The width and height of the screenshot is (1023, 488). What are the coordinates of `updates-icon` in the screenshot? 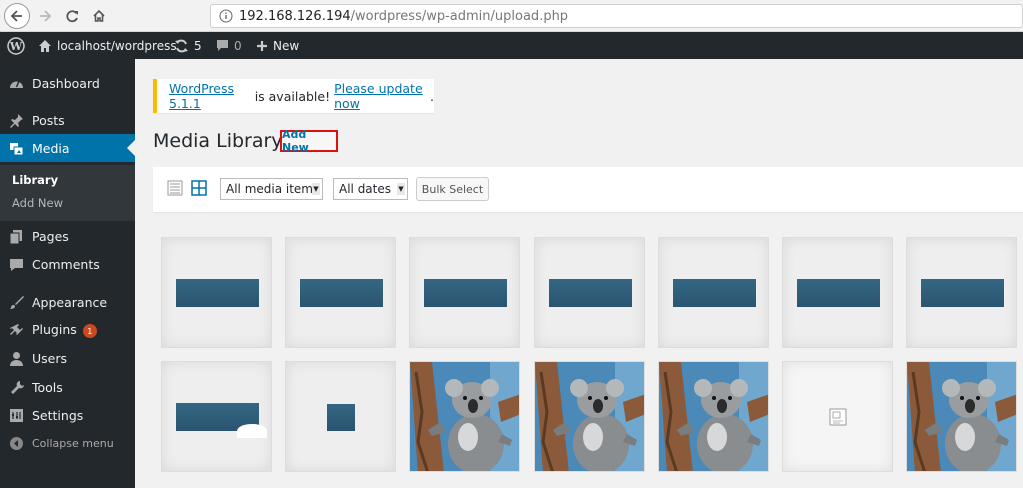 It's located at (181, 45).